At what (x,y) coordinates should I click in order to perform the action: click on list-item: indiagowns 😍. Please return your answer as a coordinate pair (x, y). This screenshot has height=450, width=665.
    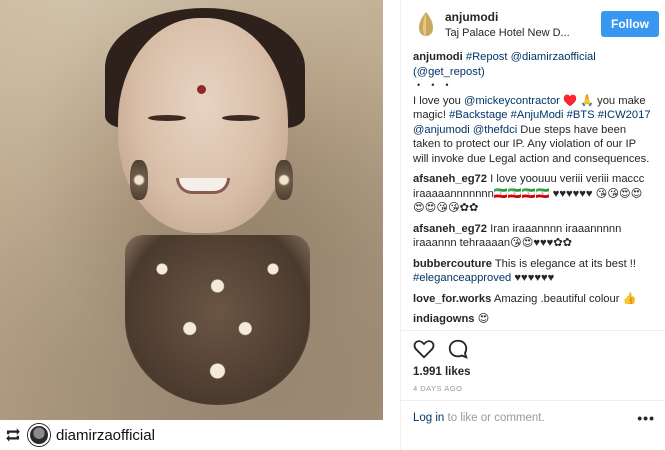
    Looking at the image, I should click on (533, 319).